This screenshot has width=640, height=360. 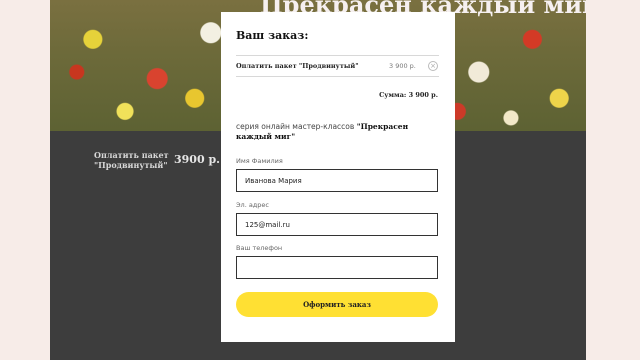 I want to click on email-field, so click(x=337, y=224).